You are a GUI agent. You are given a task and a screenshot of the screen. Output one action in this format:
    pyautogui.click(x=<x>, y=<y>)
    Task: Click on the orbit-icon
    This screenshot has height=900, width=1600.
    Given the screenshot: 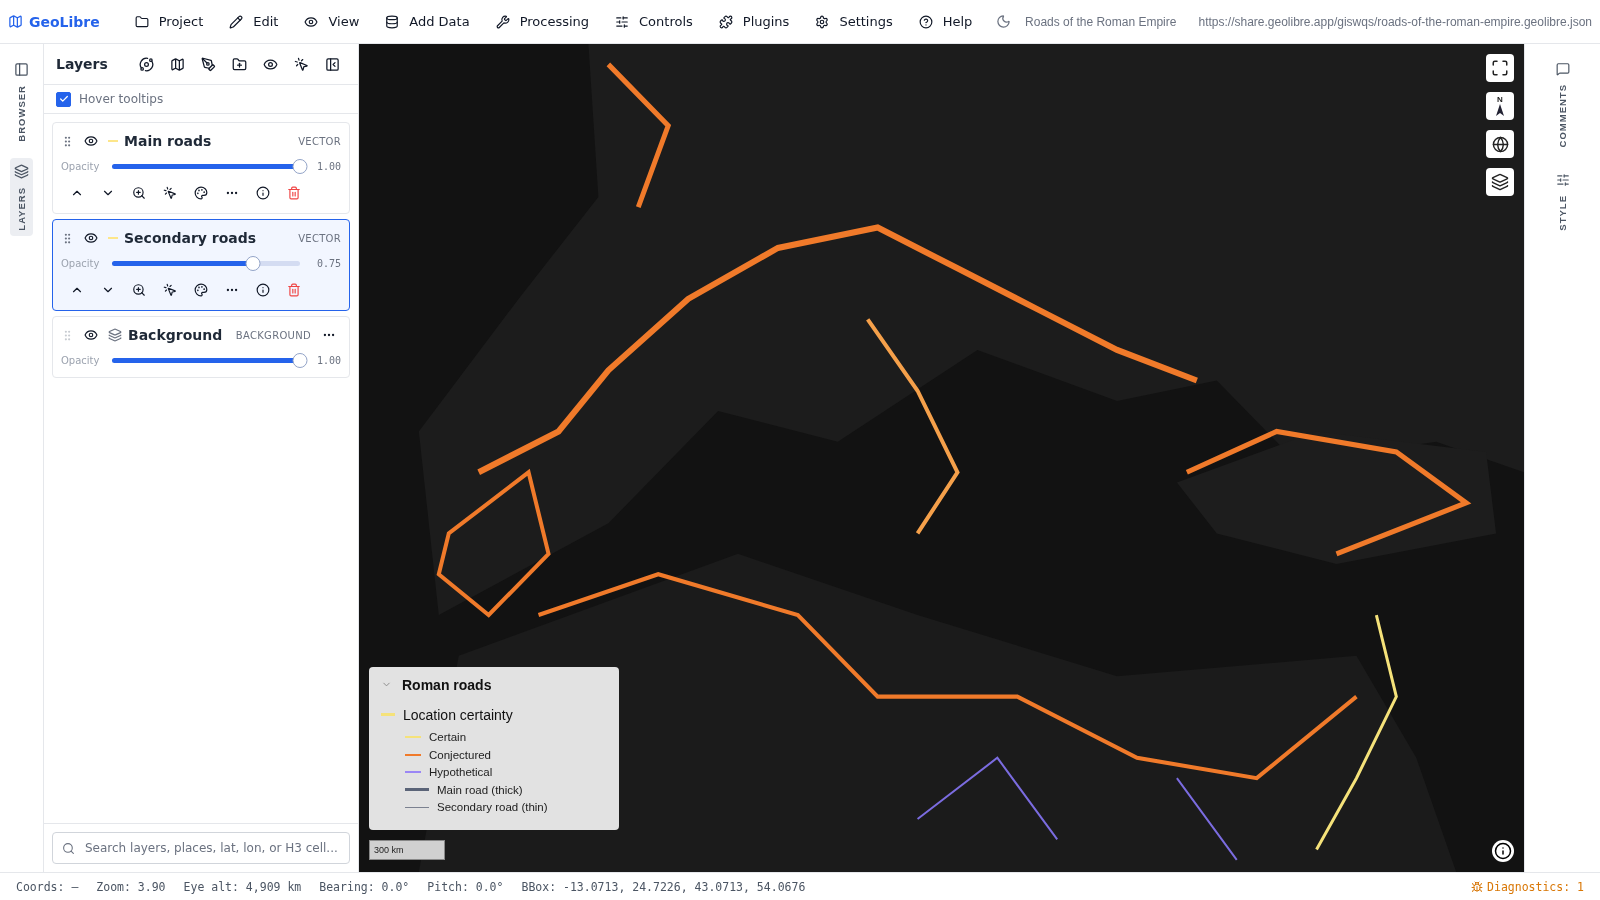 What is the action you would take?
    pyautogui.click(x=146, y=64)
    